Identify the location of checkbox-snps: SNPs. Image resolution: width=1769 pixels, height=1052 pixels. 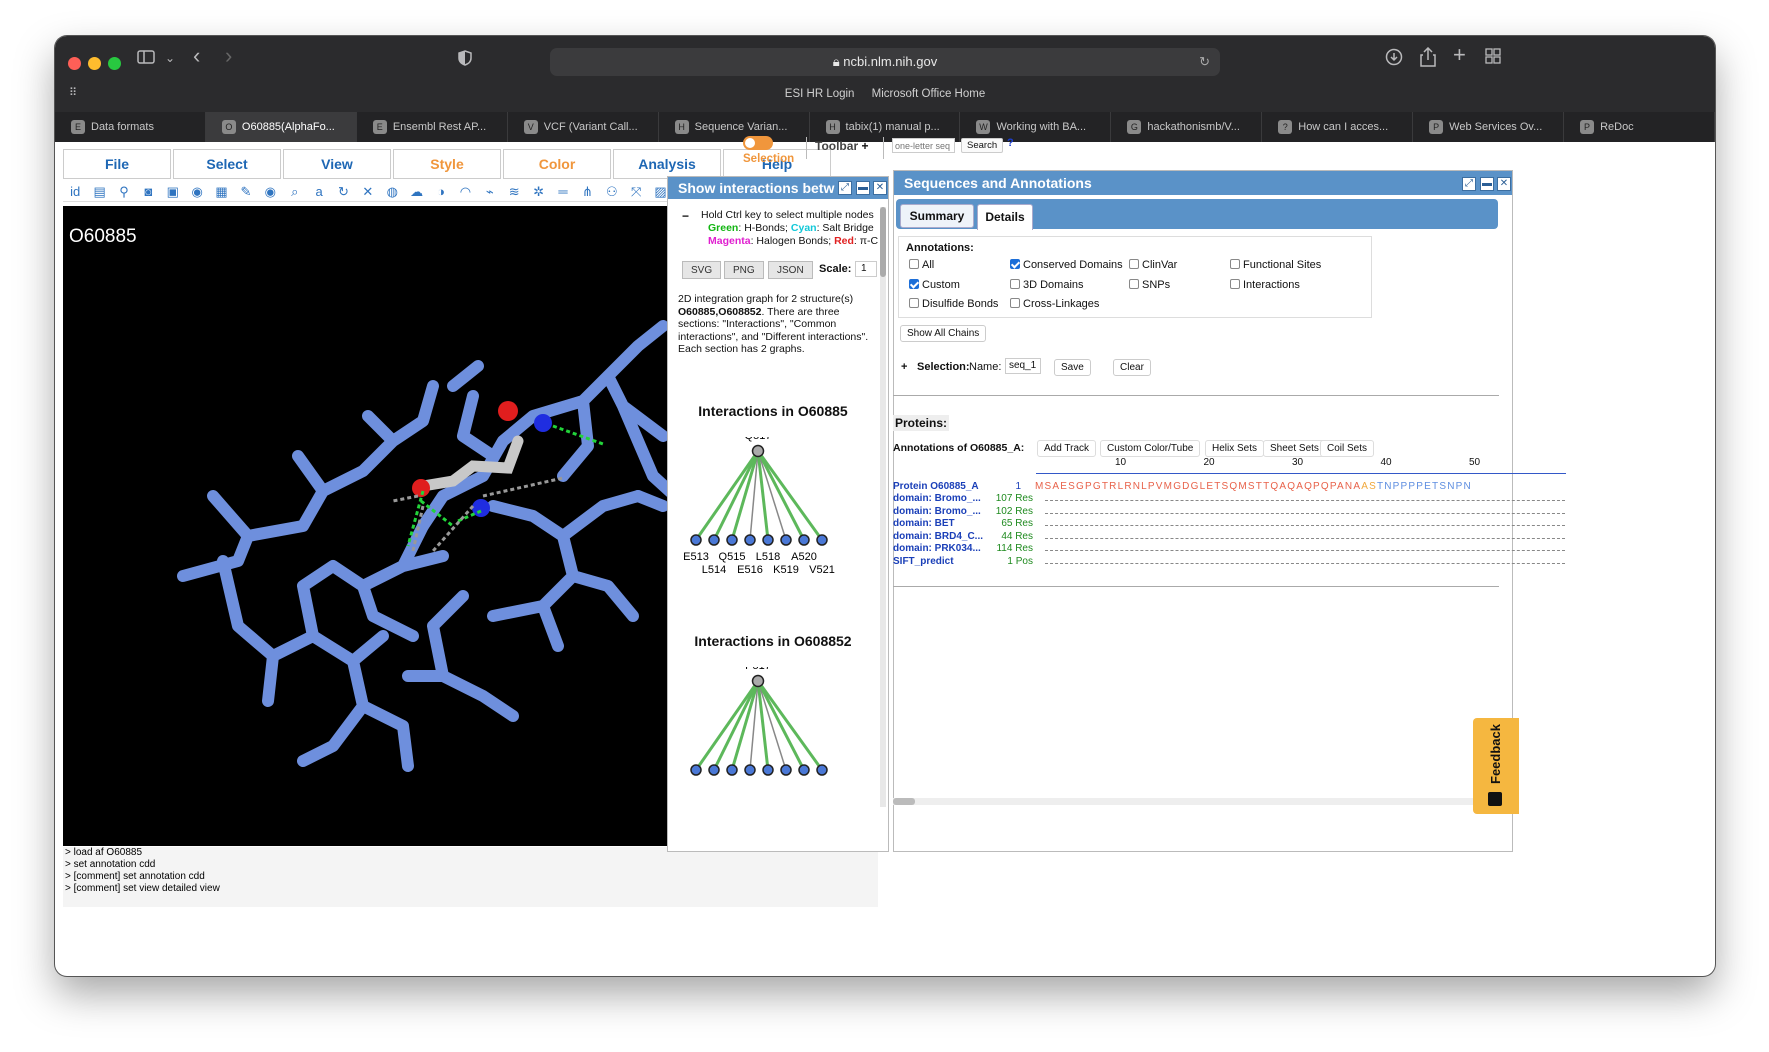
(1149, 284).